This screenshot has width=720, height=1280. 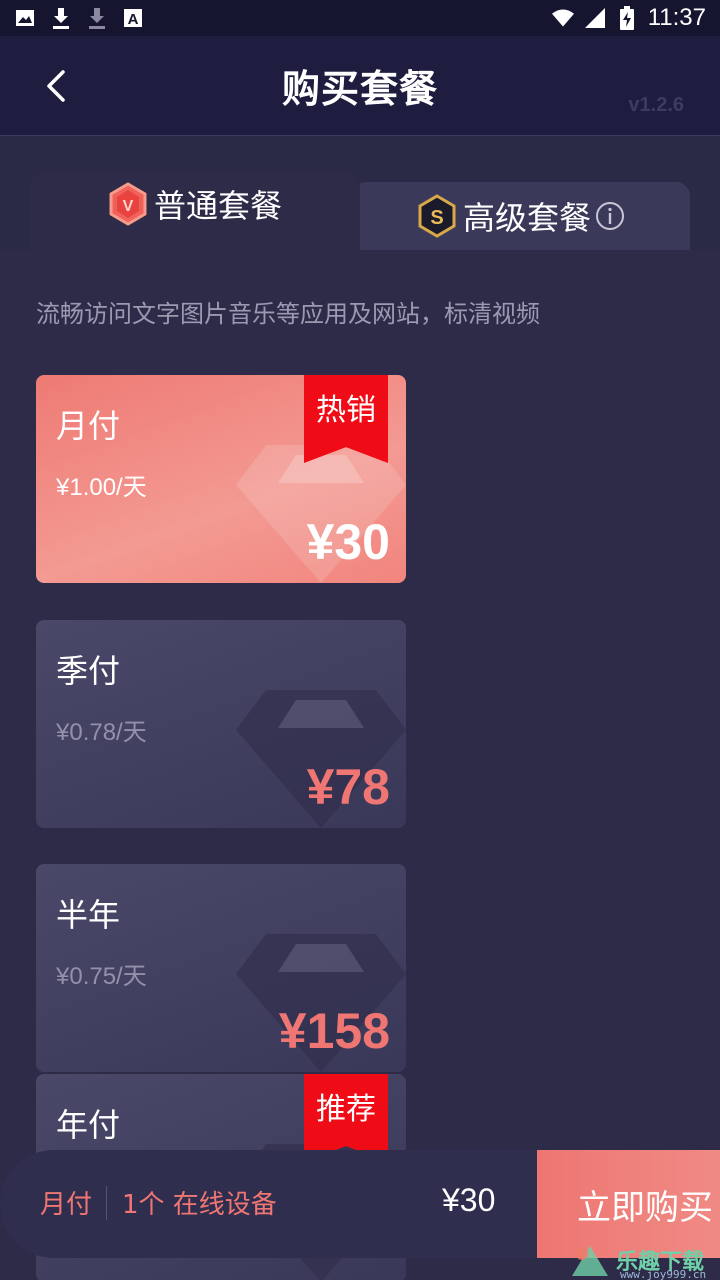 I want to click on watermark-logo-icon, so click(x=590, y=1261).